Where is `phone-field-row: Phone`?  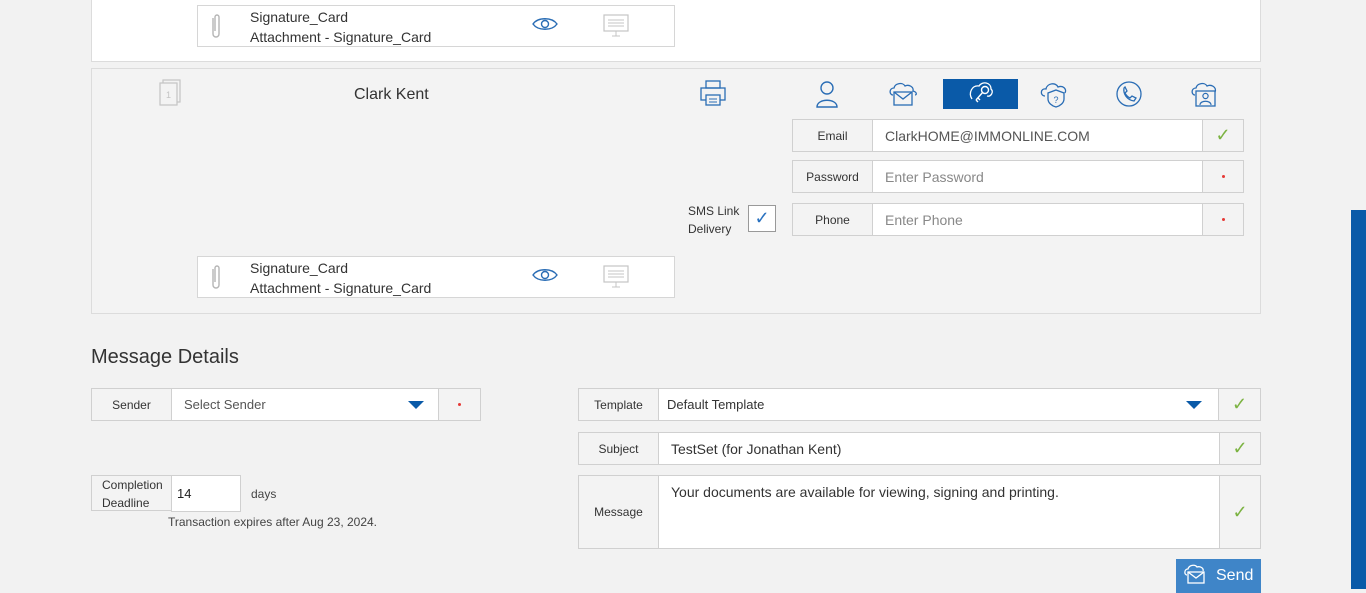
phone-field-row: Phone is located at coordinates (1018, 219).